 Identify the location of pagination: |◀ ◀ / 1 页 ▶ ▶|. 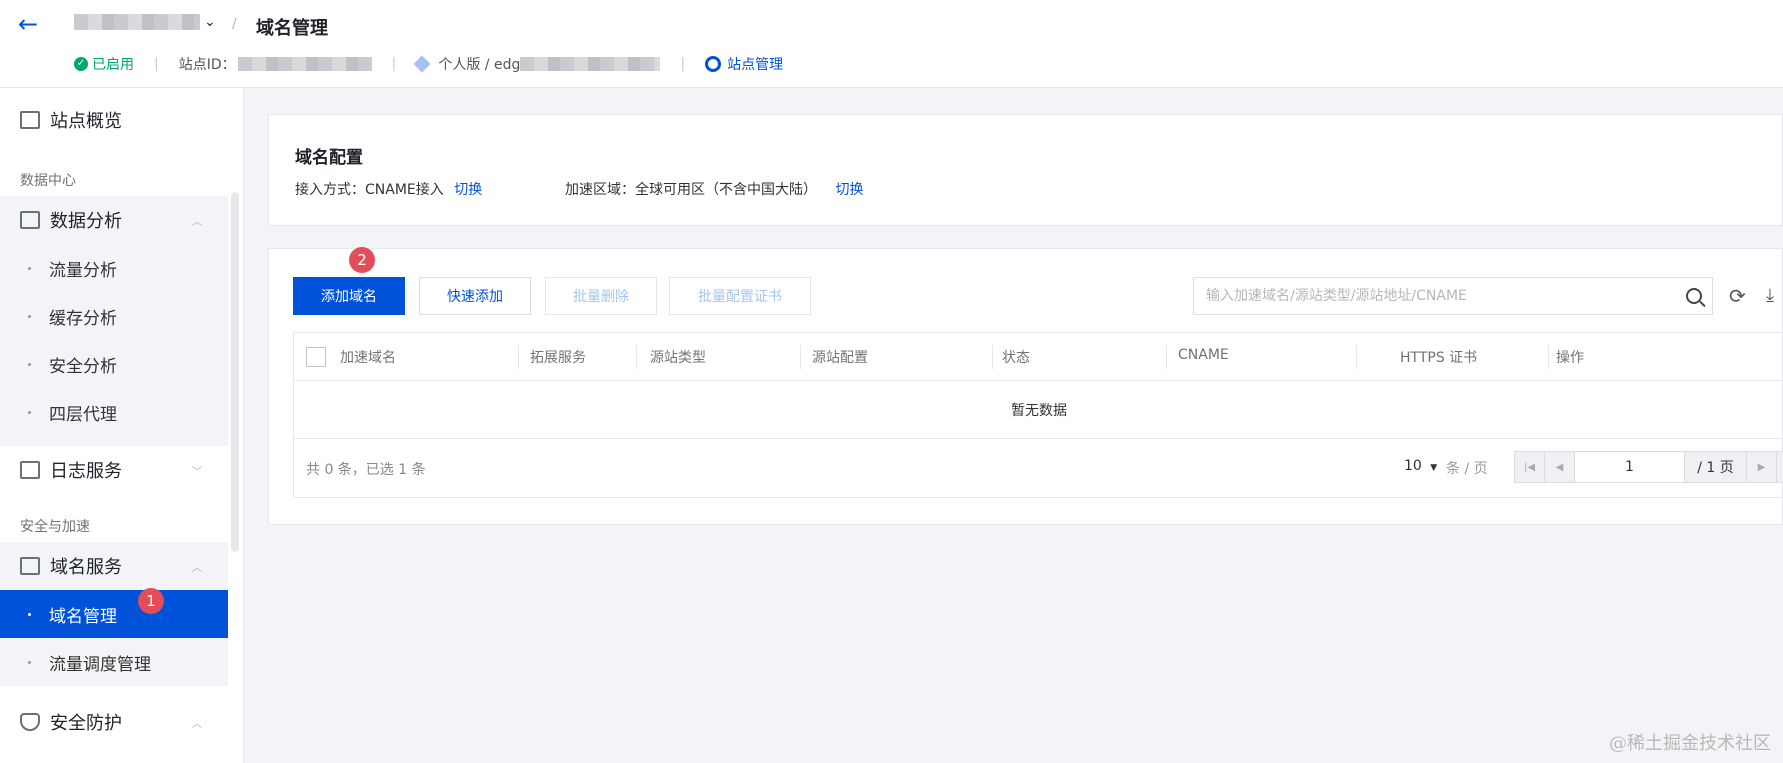
(1648, 467).